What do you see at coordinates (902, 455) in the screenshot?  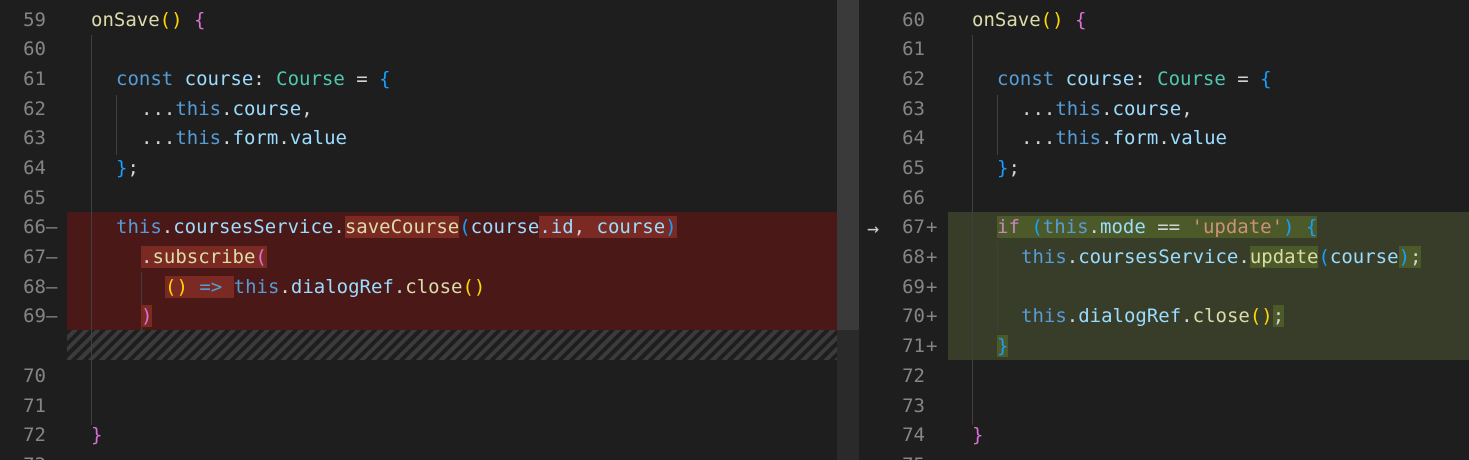 I see `line-number: 75` at bounding box center [902, 455].